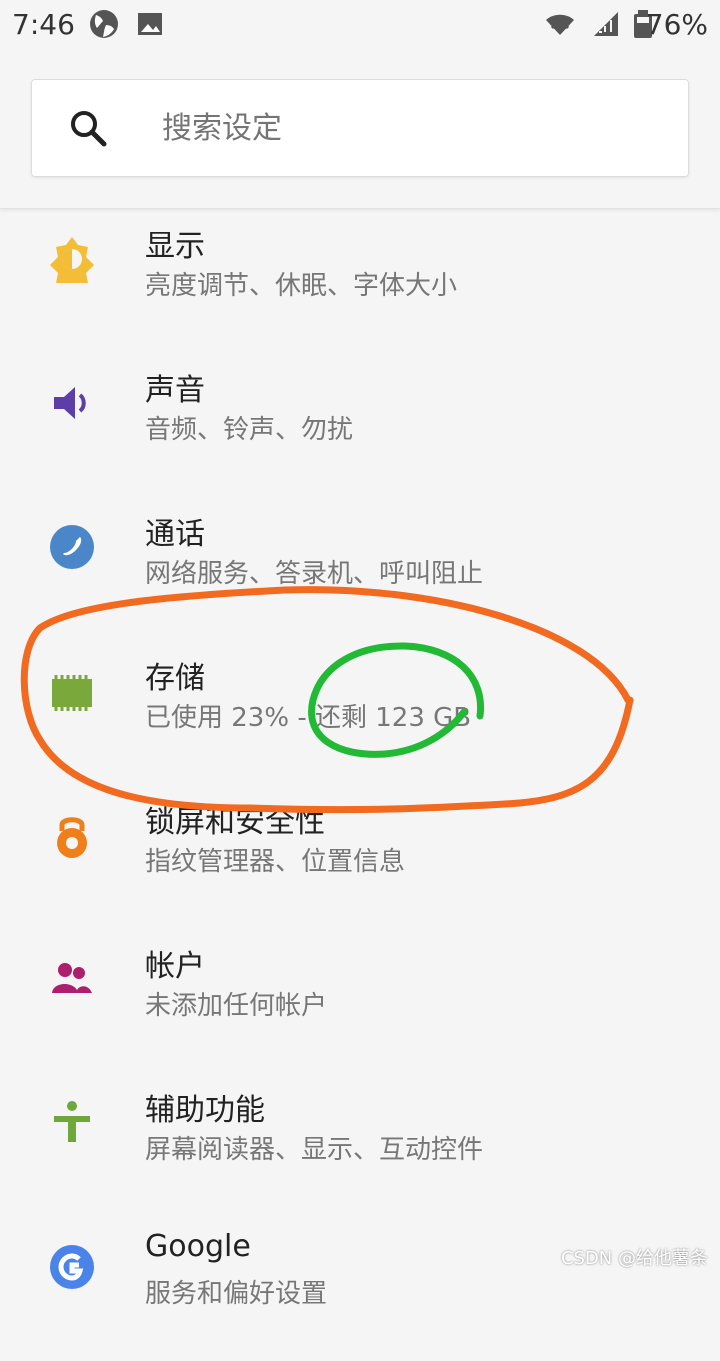 This screenshot has height=1361, width=720. I want to click on settings-item-subtitle: 音频、铃声、勿扰, so click(249, 430).